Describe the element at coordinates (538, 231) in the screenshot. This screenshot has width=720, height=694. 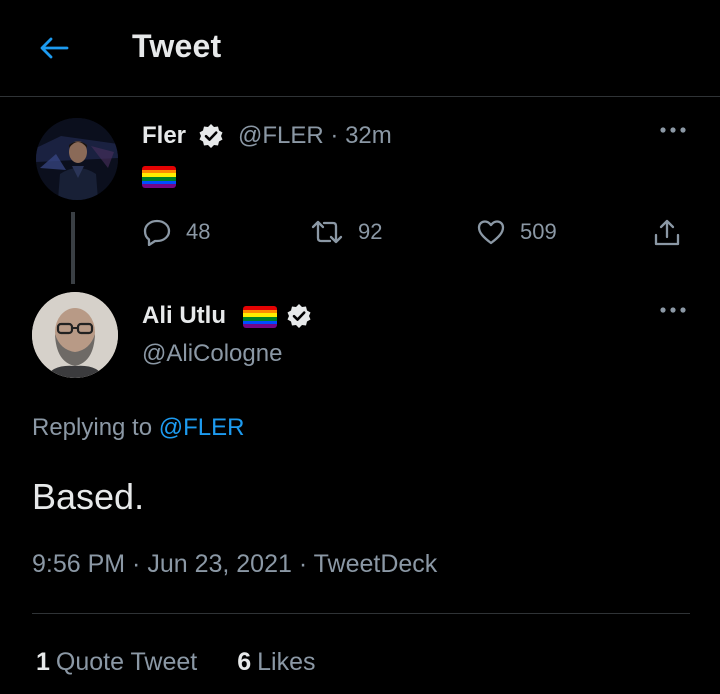
I see `like-count: 509` at that location.